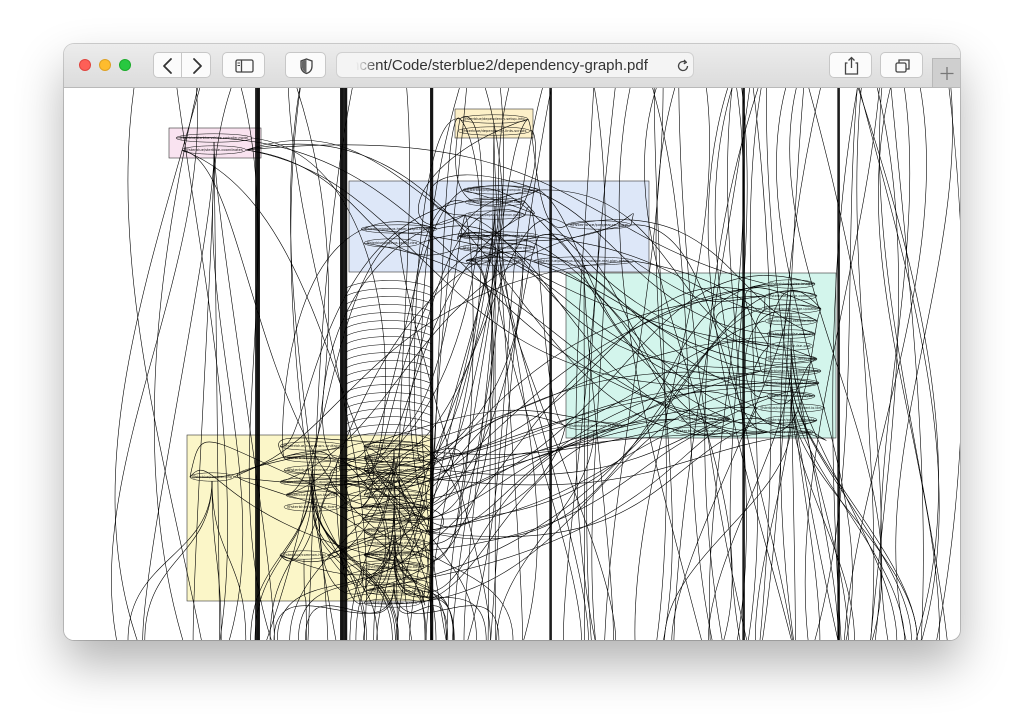 The height and width of the screenshot is (724, 1024). Describe the element at coordinates (312, 495) in the screenshot. I see `node-label: @sterblue/common-bounds` at that location.